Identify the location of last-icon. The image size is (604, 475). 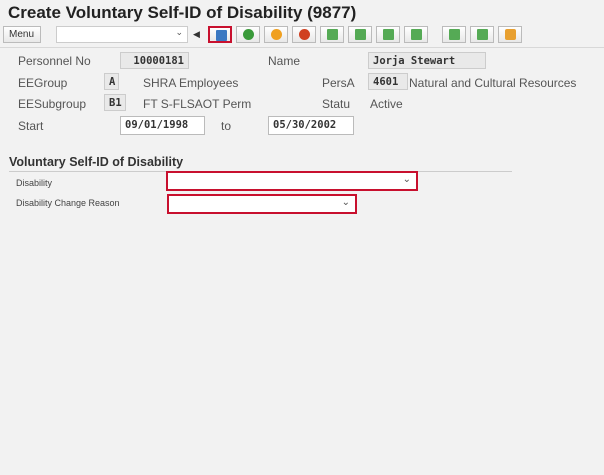
(416, 34).